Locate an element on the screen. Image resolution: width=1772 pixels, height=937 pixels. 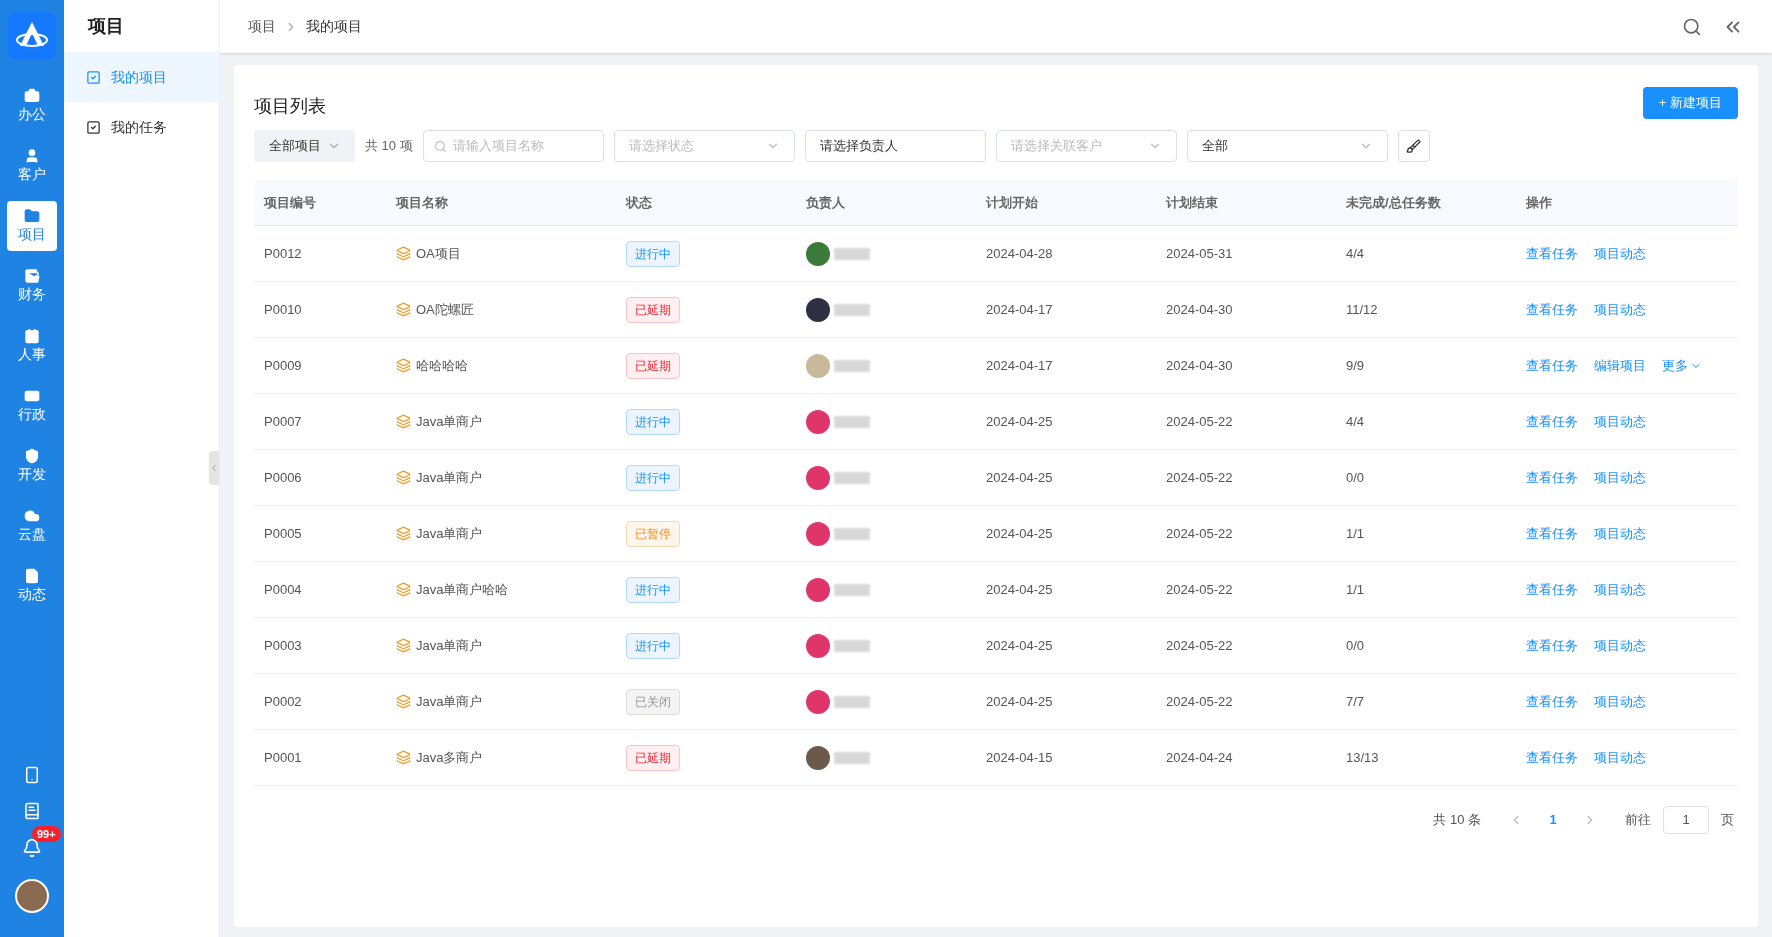
status-select: 请选择状态 is located at coordinates (704, 146).